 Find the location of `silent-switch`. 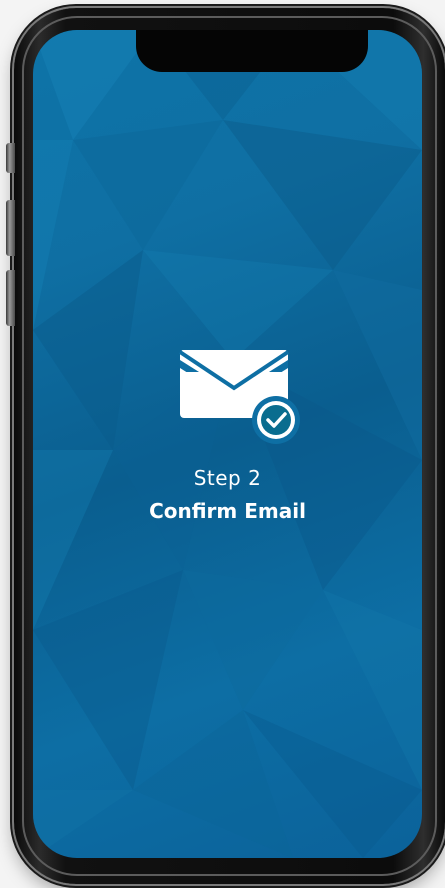

silent-switch is located at coordinates (10, 158).